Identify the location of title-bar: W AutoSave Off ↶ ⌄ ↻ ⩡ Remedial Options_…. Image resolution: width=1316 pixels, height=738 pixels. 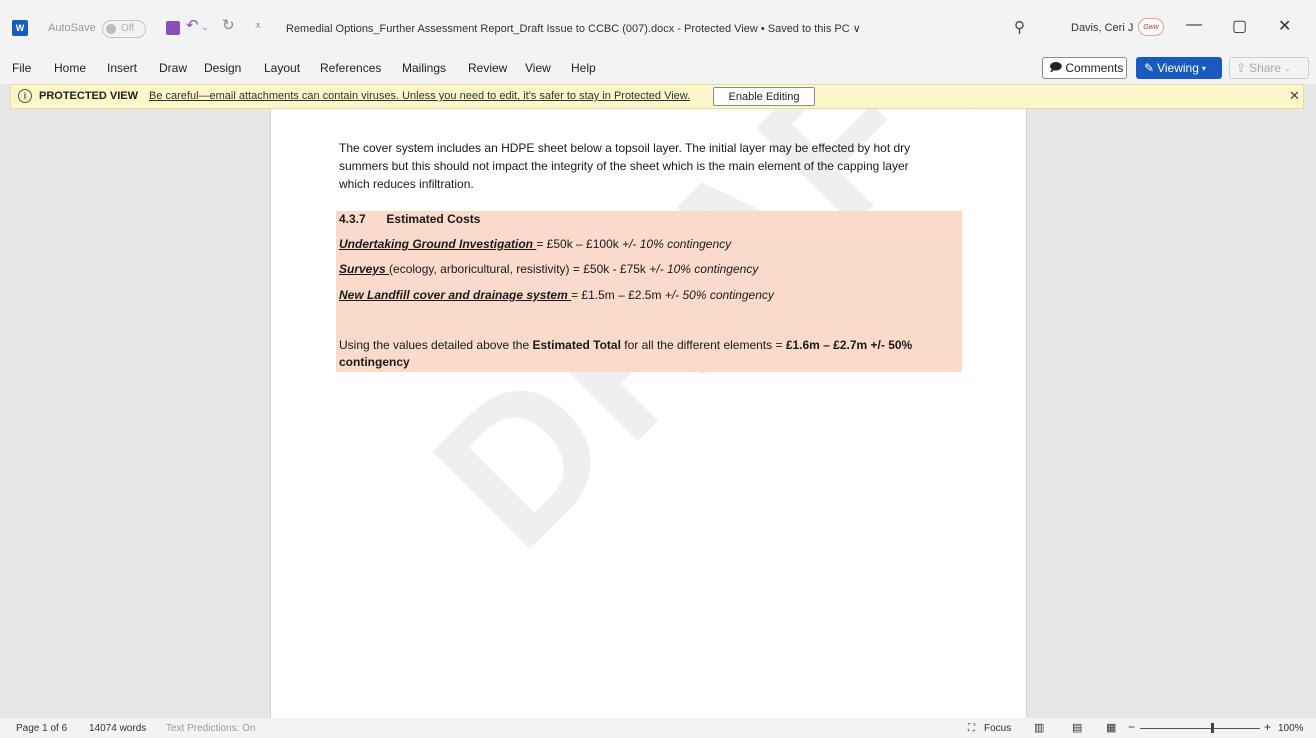
(658, 28).